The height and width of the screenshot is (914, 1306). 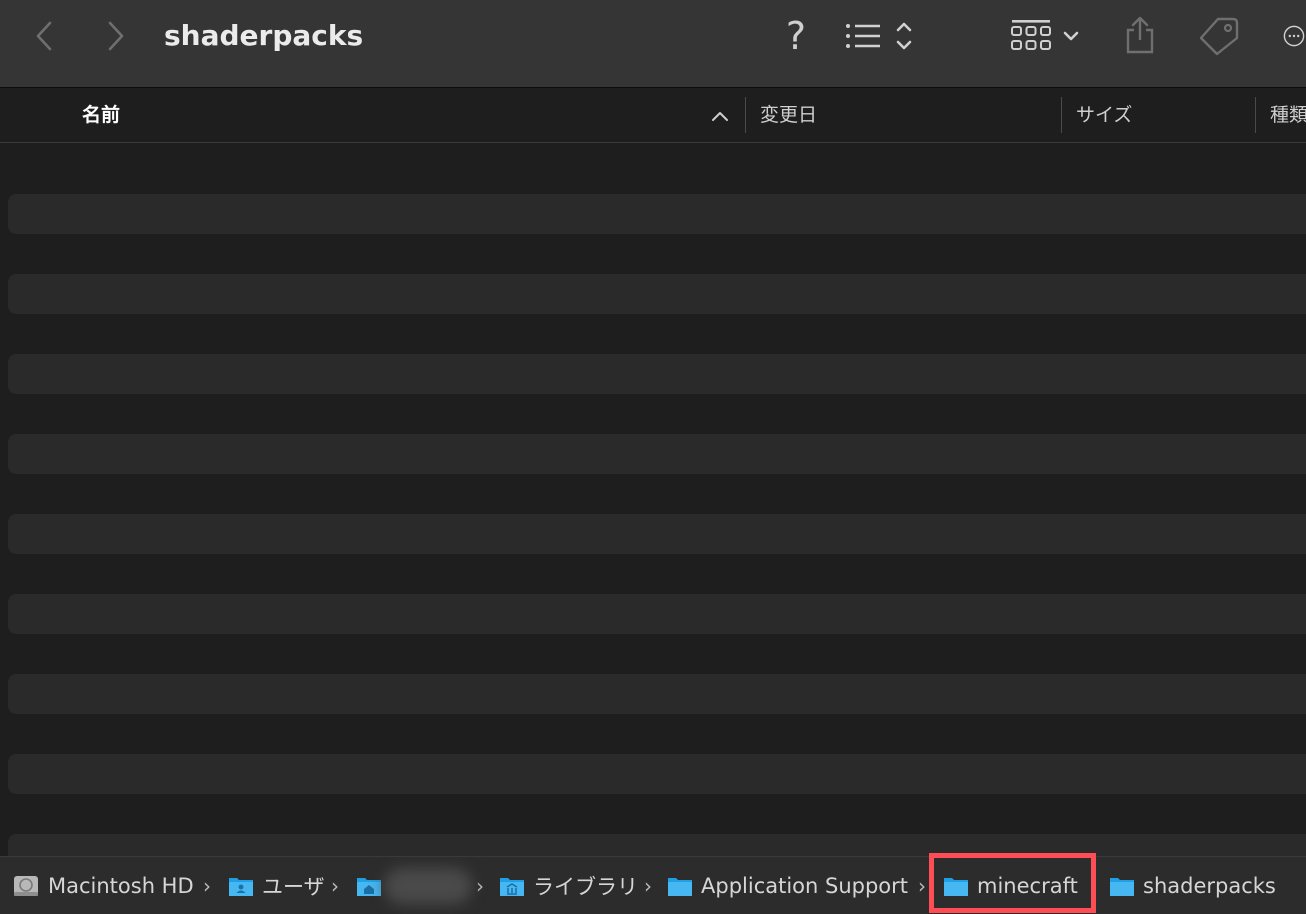 What do you see at coordinates (428, 886) in the screenshot?
I see `redacted-username` at bounding box center [428, 886].